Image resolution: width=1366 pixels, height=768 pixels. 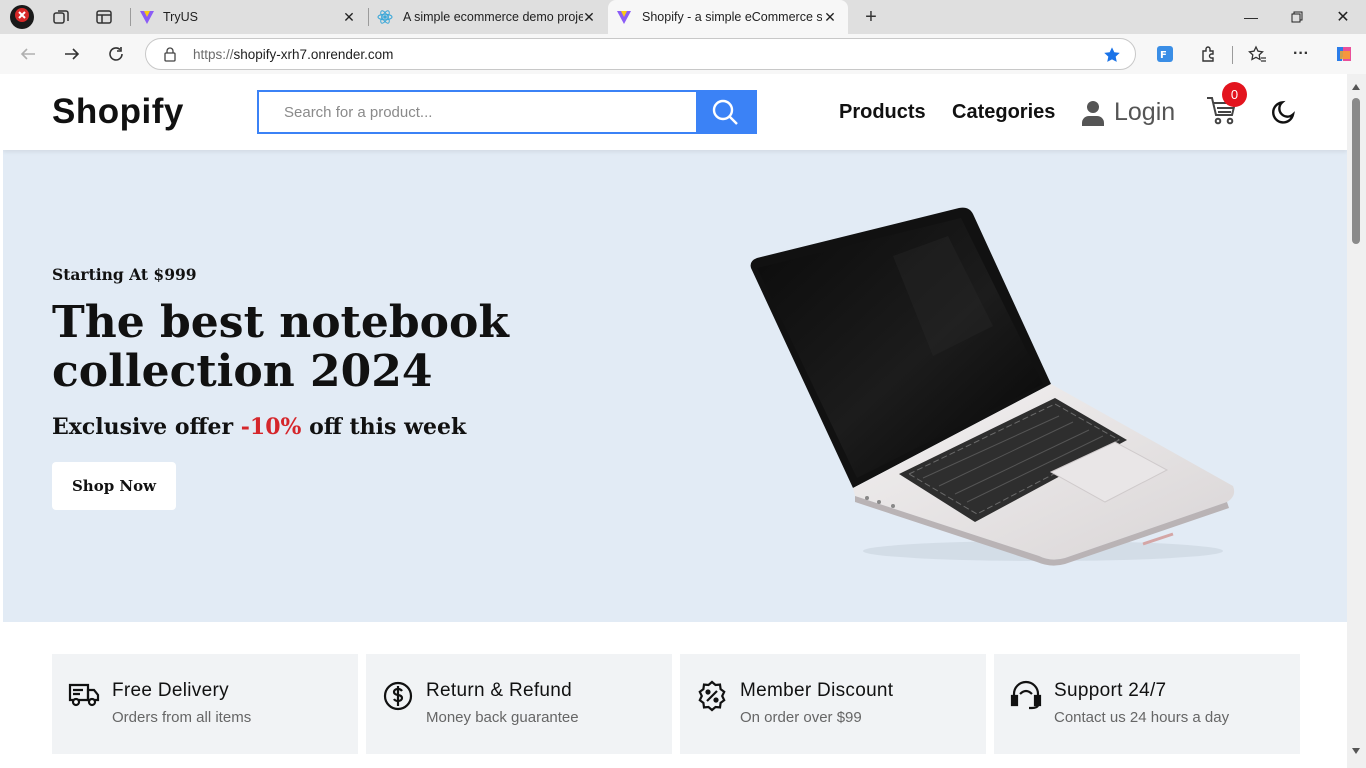 What do you see at coordinates (61, 17) in the screenshot?
I see `workspaces-icon` at bounding box center [61, 17].